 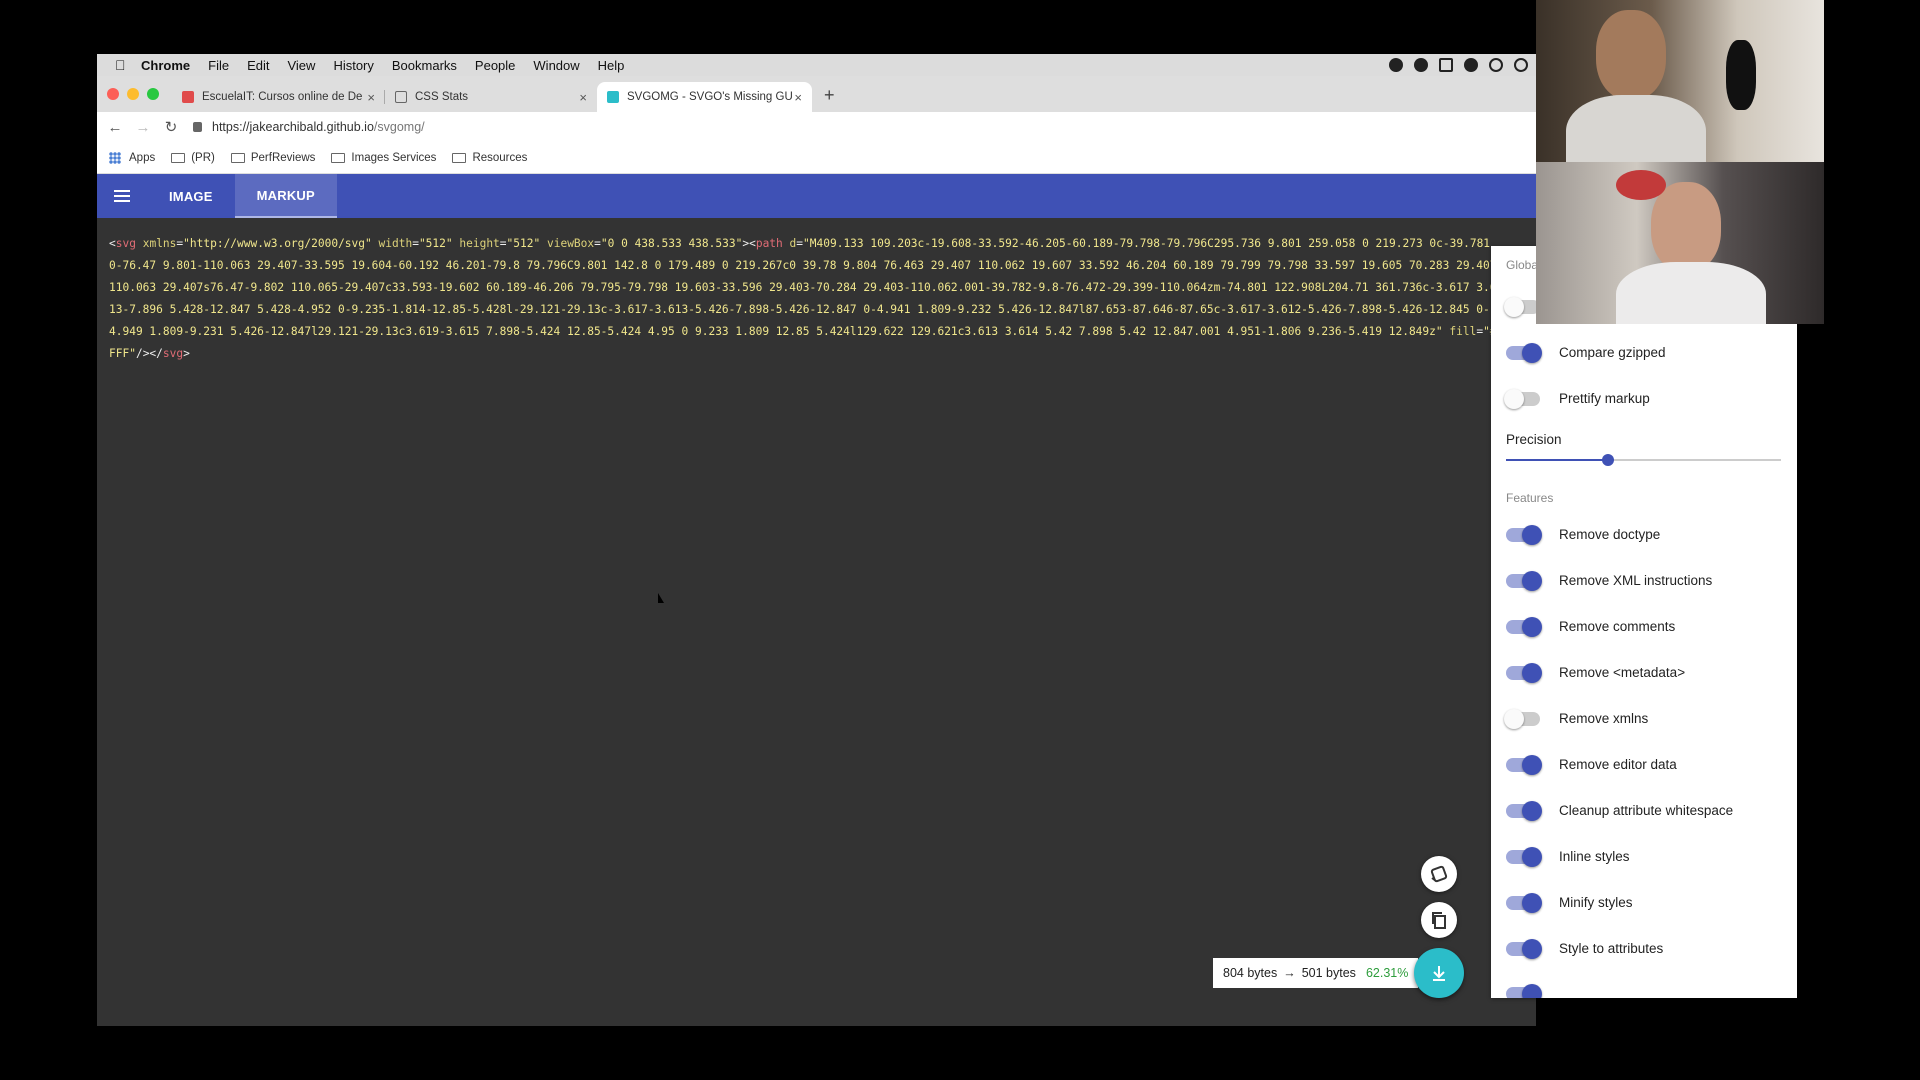 What do you see at coordinates (424, 65) in the screenshot?
I see `menu-bookmarks: Bookmarks` at bounding box center [424, 65].